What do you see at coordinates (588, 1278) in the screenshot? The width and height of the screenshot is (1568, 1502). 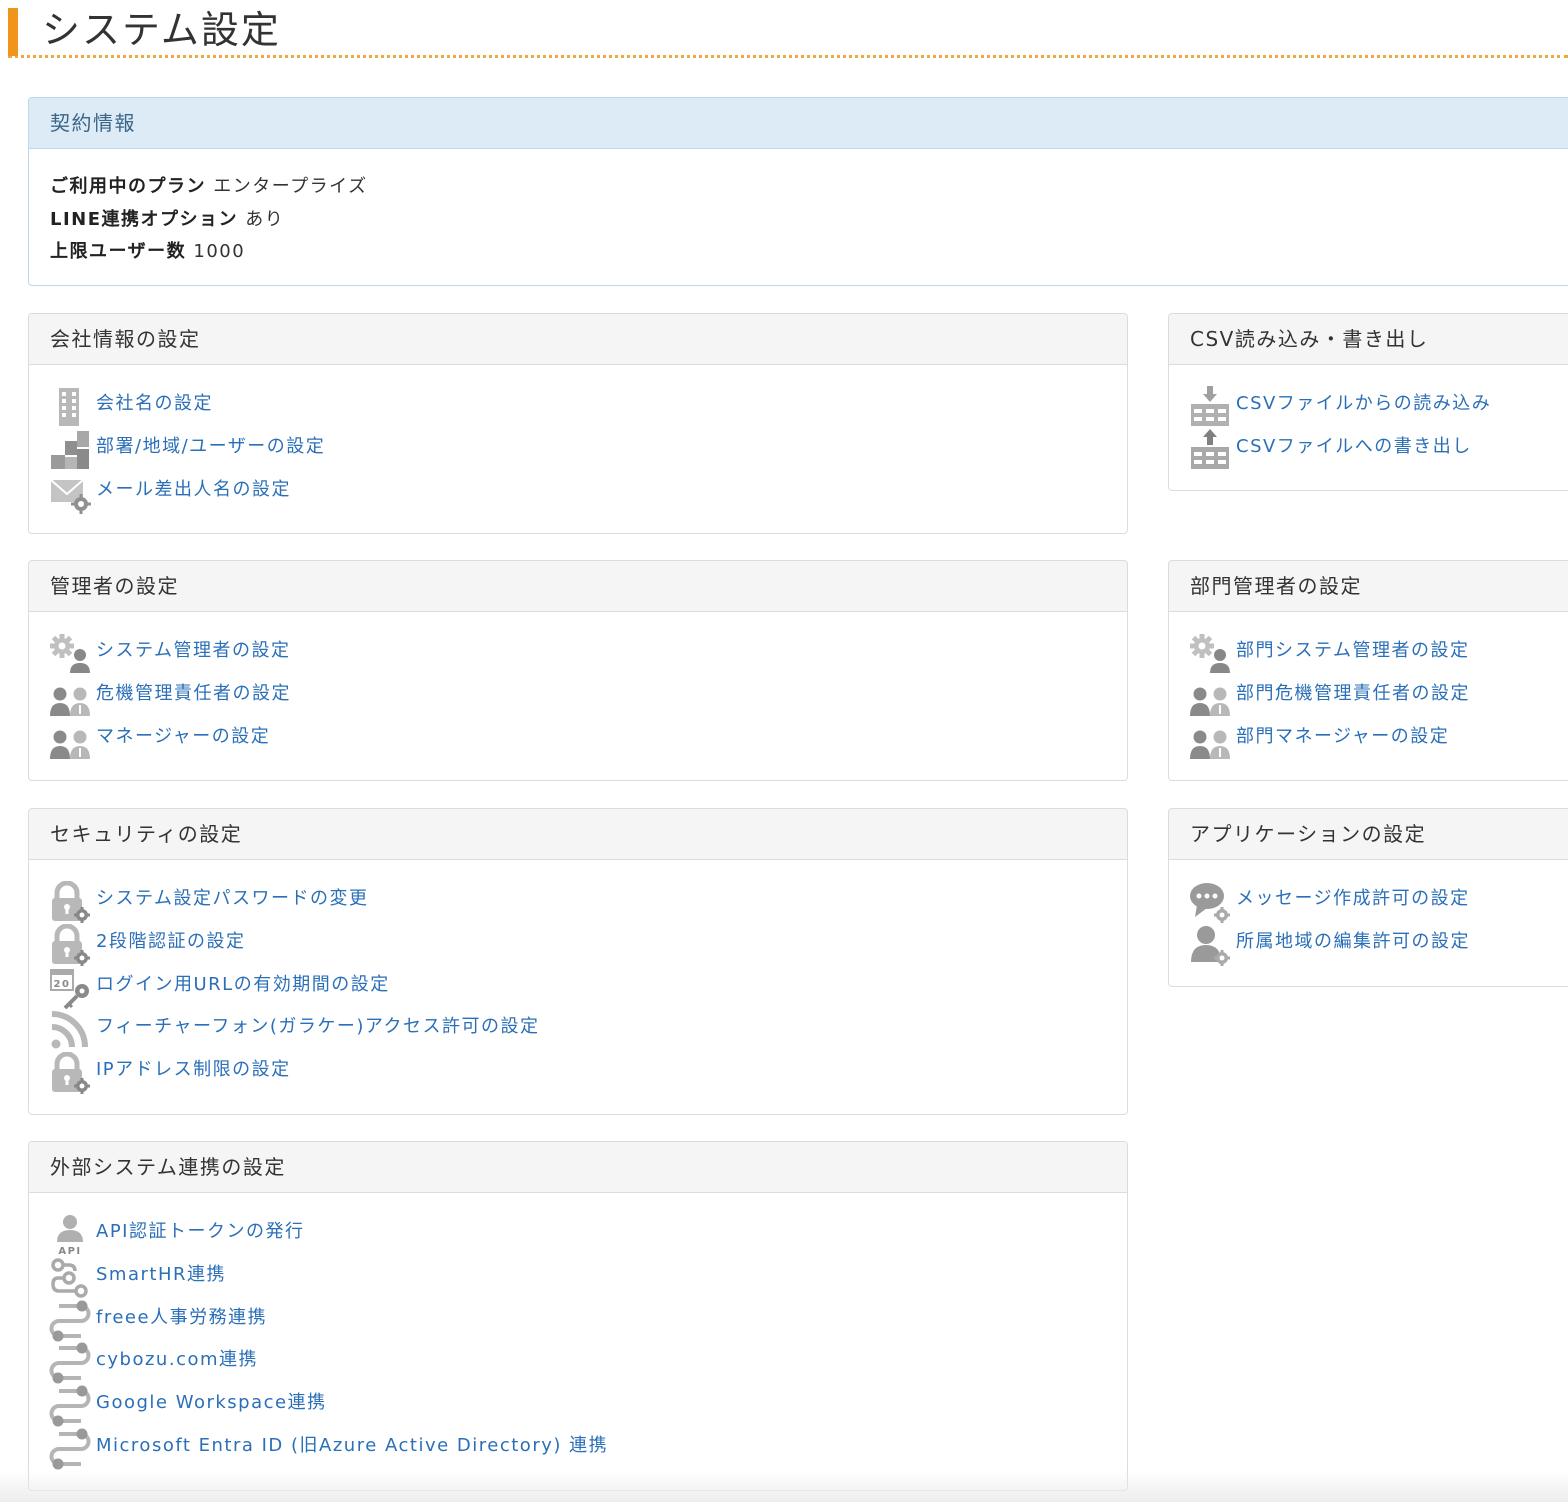 I see `smarthr-integration-link: SmartHR連携` at bounding box center [588, 1278].